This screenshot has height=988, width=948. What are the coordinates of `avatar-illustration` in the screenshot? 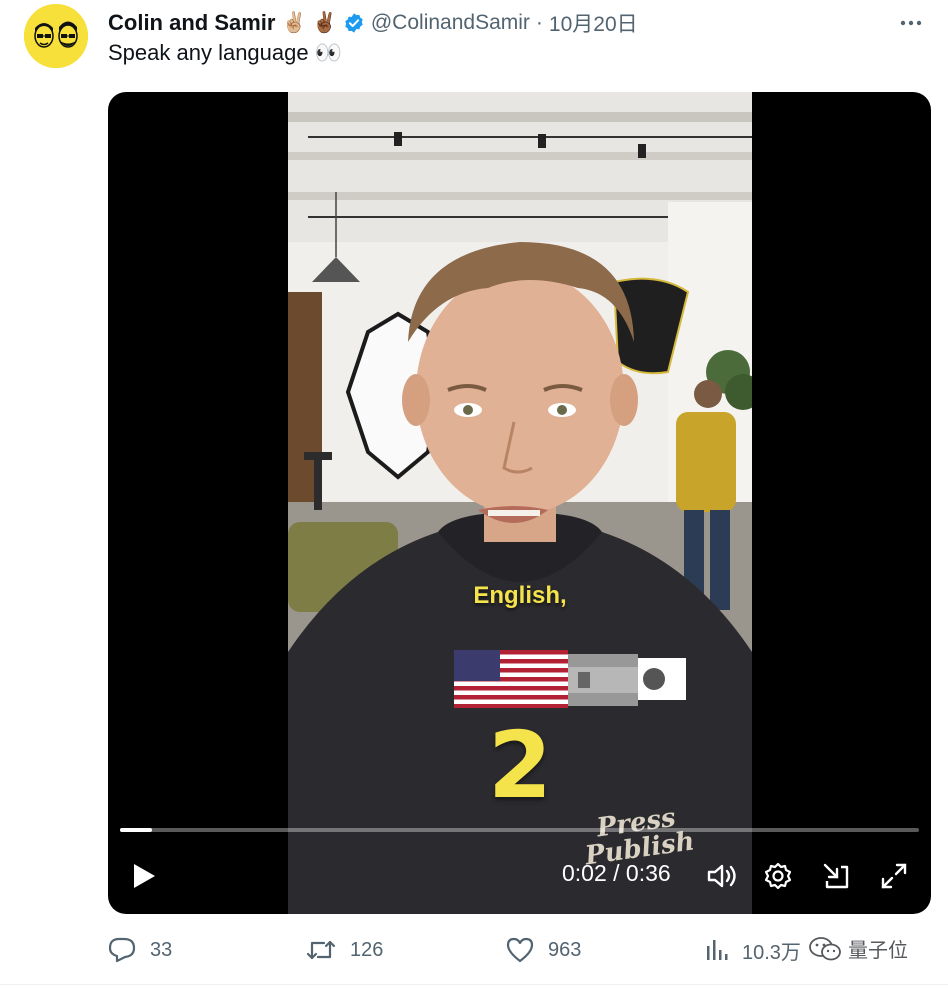 It's located at (56, 36).